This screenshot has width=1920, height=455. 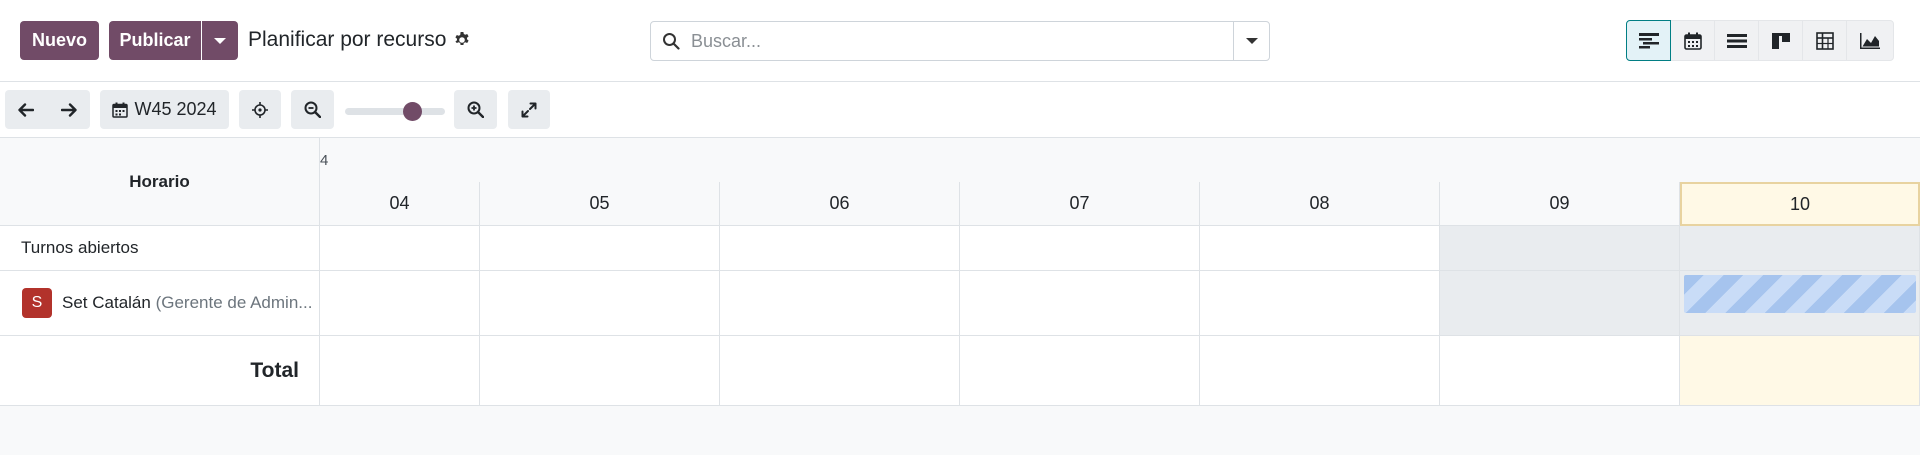 I want to click on view-switcher, so click(x=1760, y=40).